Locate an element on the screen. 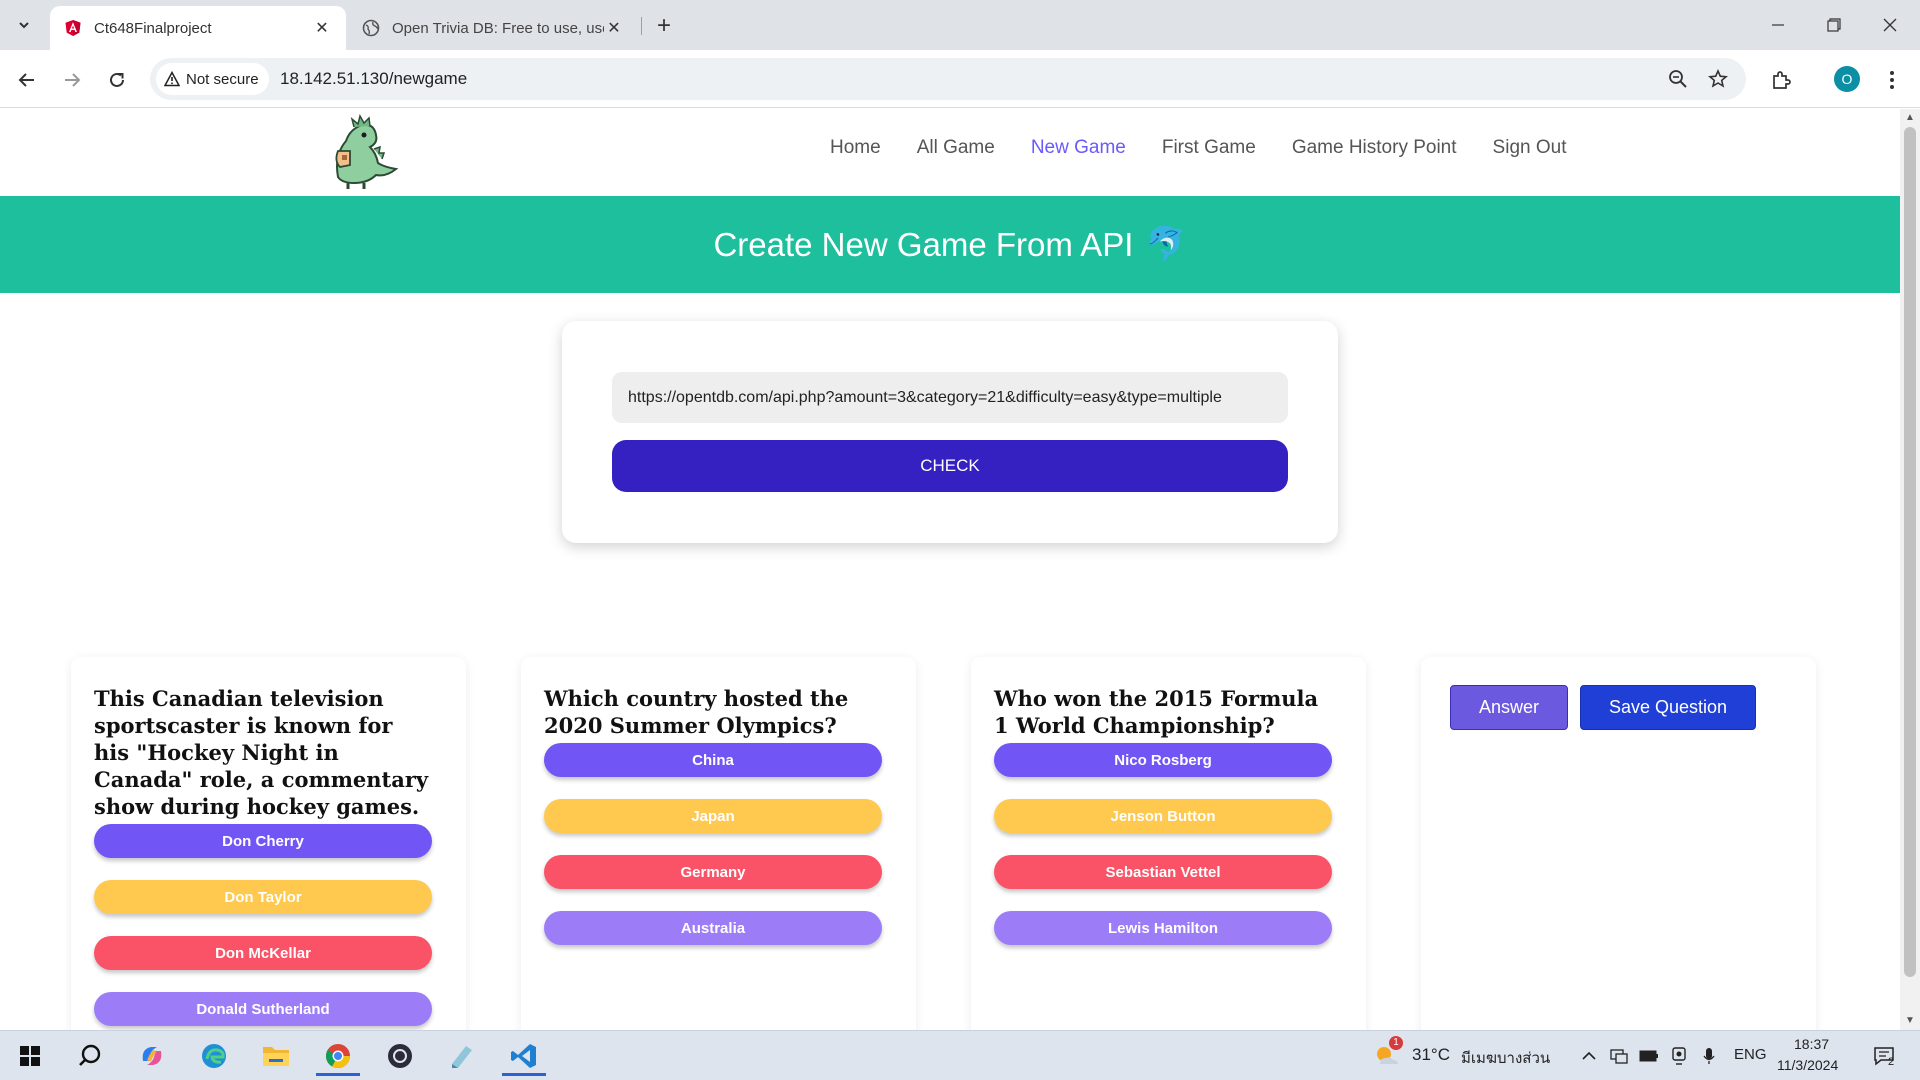  puzzle-piece-icon is located at coordinates (1782, 80).